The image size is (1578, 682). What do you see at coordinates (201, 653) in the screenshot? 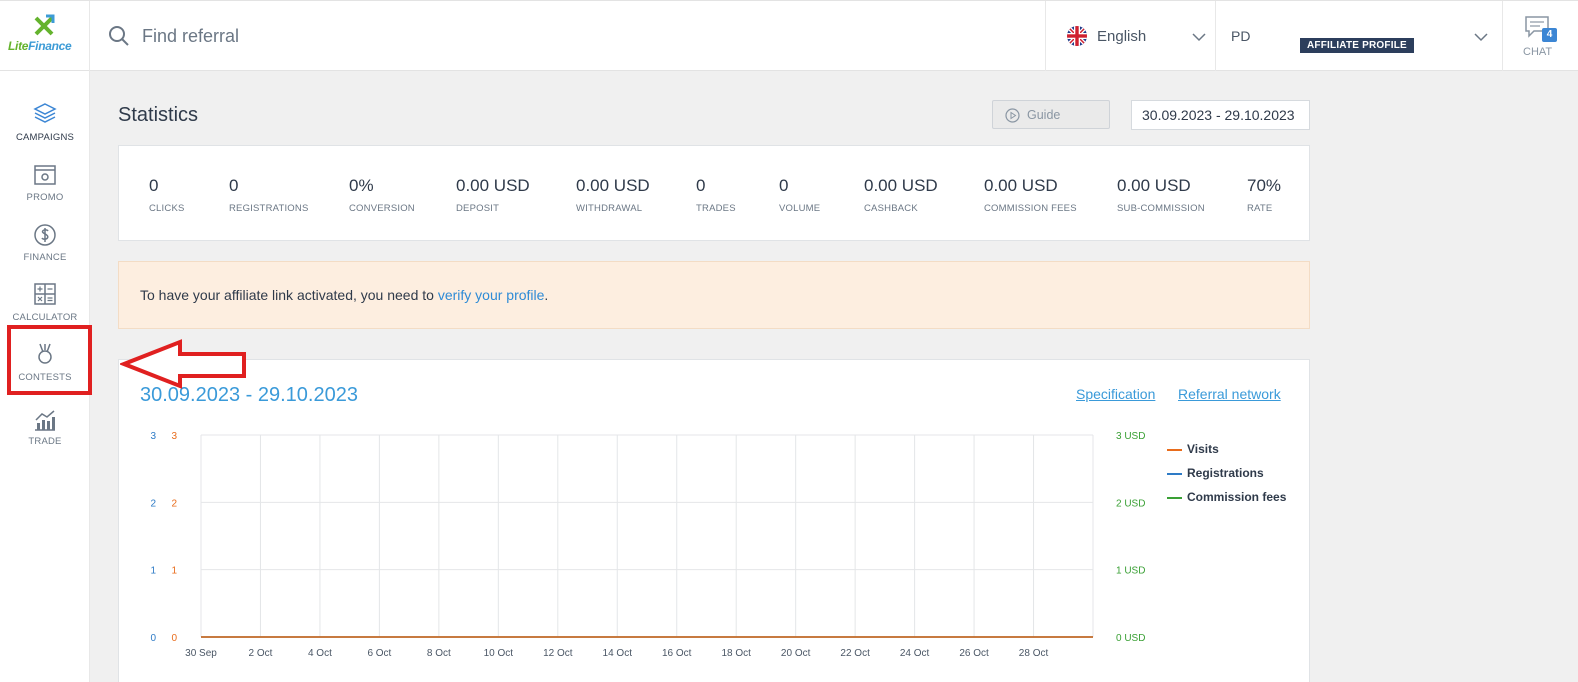
I see `x-tick-label: 30 Sep` at bounding box center [201, 653].